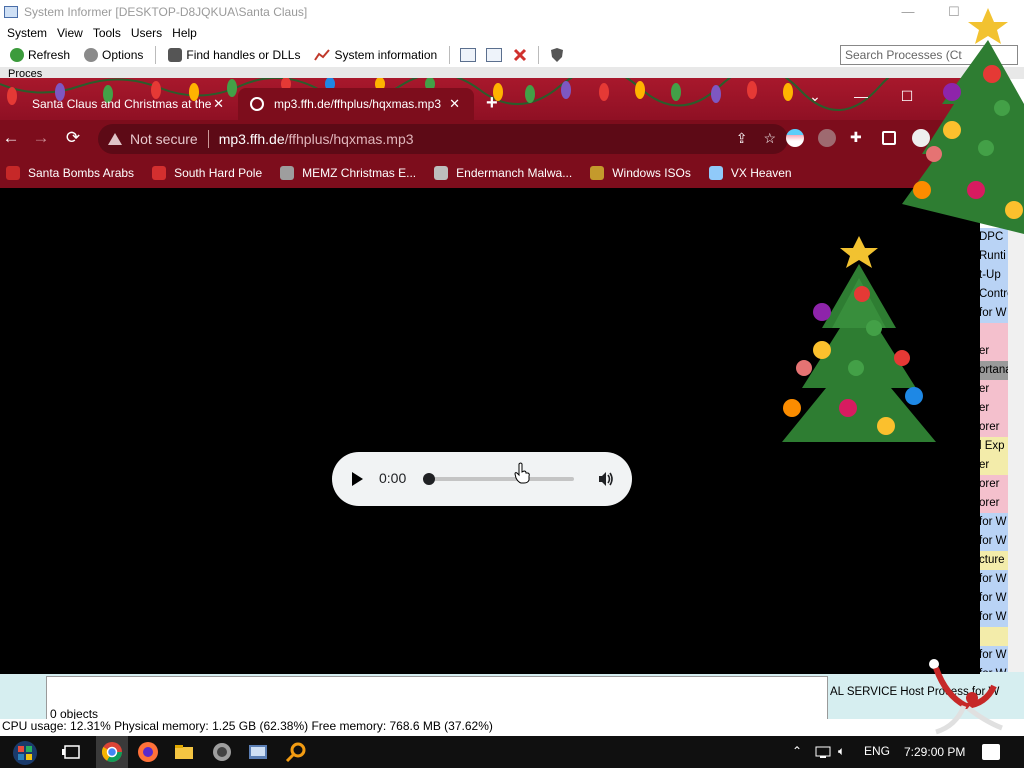  Describe the element at coordinates (877, 751) in the screenshot. I see `language-indicator: ENG` at that location.